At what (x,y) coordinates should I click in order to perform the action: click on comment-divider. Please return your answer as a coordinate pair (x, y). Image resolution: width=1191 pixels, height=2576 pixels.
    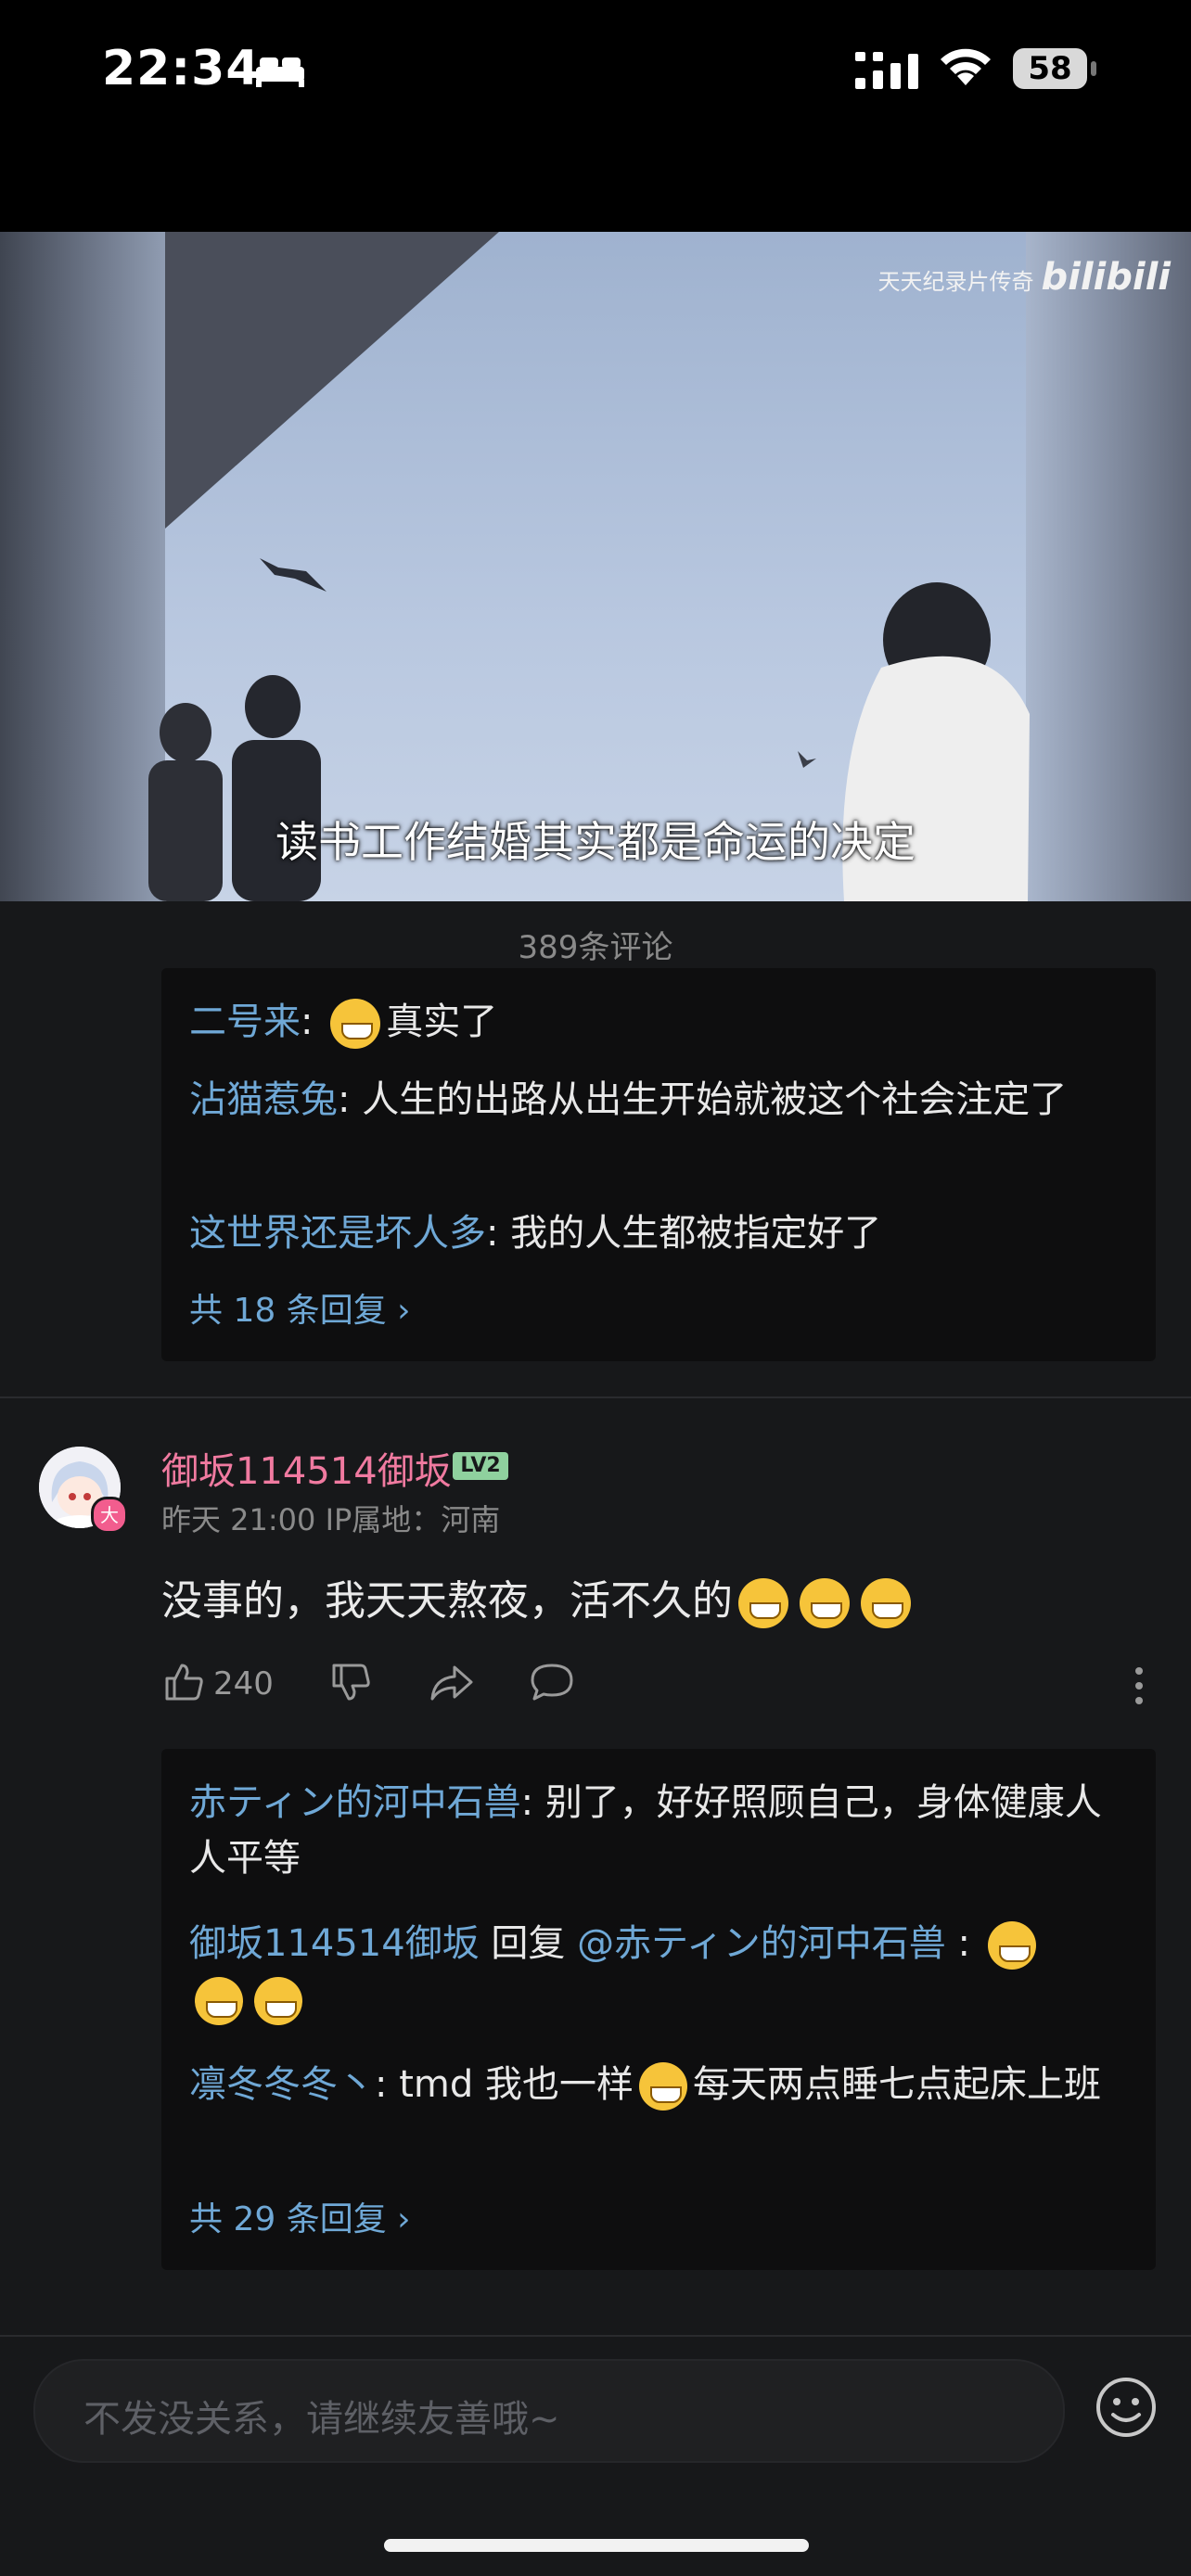
    Looking at the image, I should click on (595, 1397).